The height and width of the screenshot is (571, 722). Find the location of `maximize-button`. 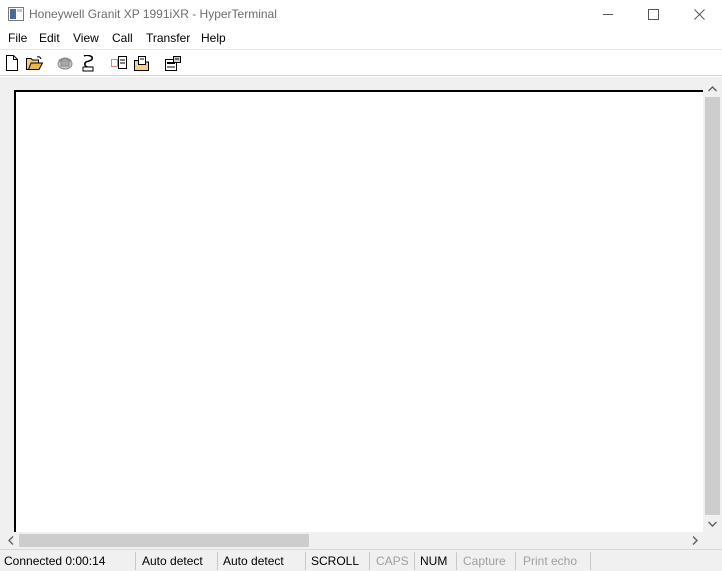

maximize-button is located at coordinates (653, 14).